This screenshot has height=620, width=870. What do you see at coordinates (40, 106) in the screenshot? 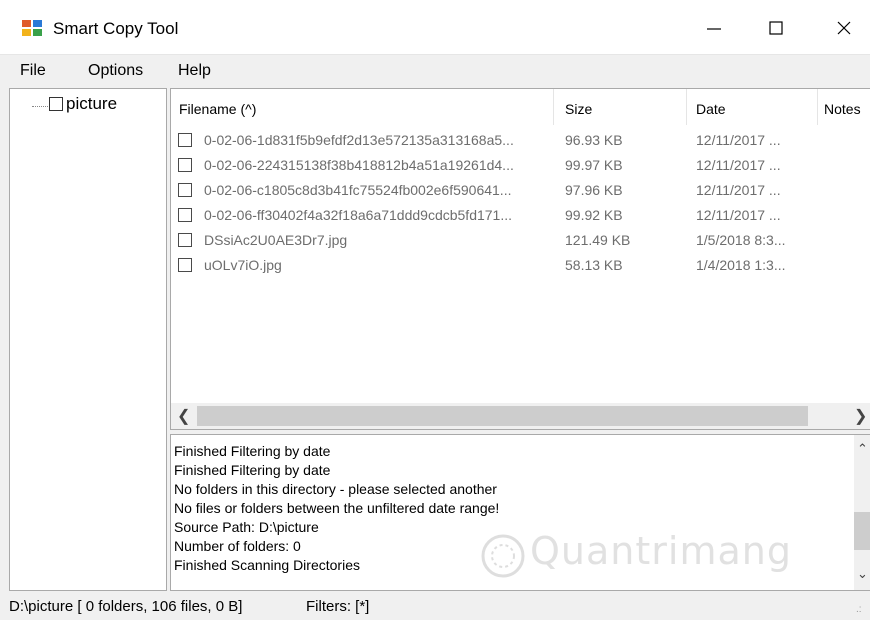
I see `tree-connector` at bounding box center [40, 106].